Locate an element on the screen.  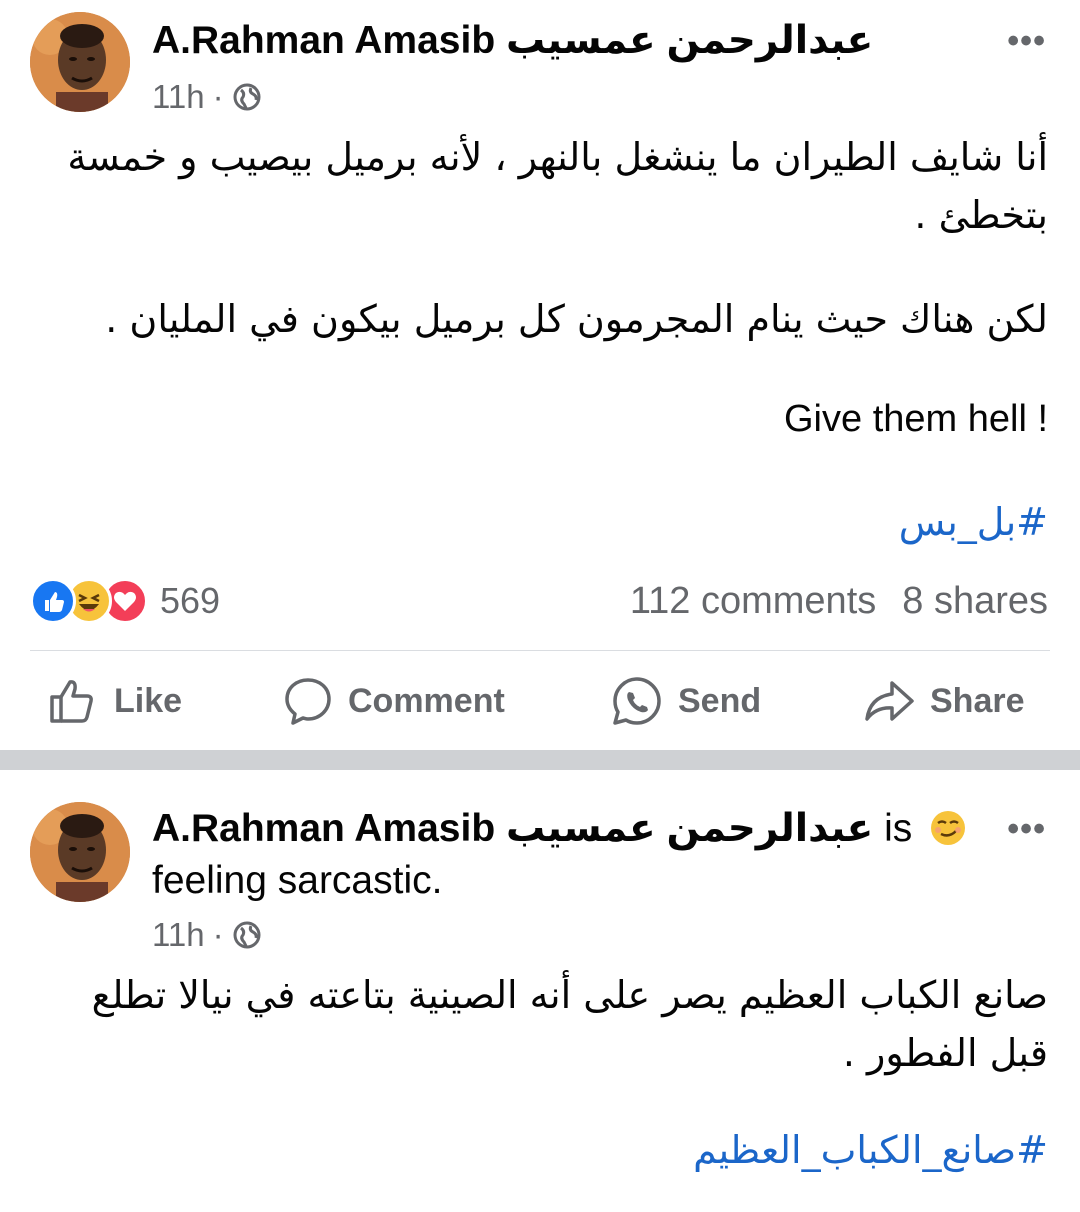
share-button: Share is located at coordinates (943, 701).